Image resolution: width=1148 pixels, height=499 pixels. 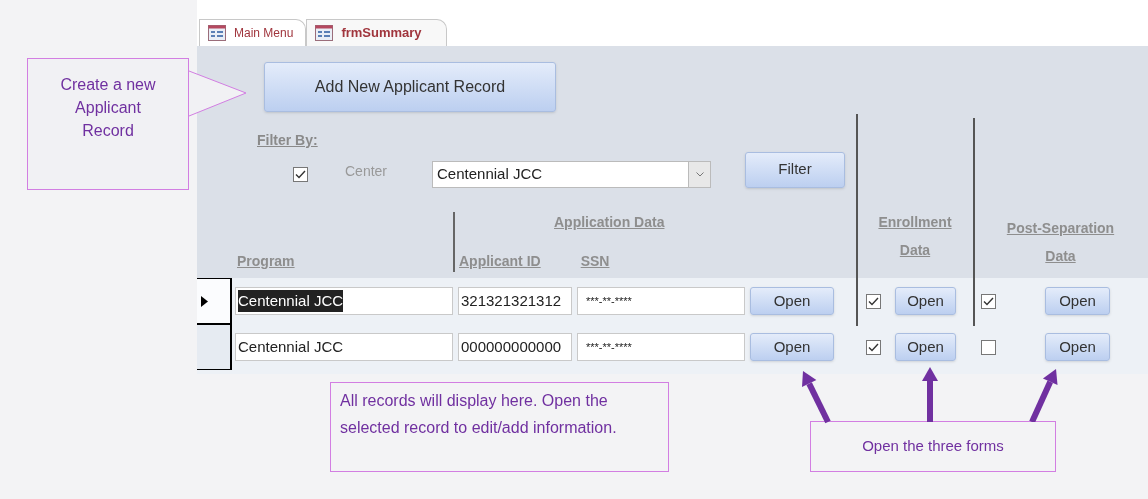 What do you see at coordinates (572, 174) in the screenshot?
I see `center-dropdown: Centennial JCC` at bounding box center [572, 174].